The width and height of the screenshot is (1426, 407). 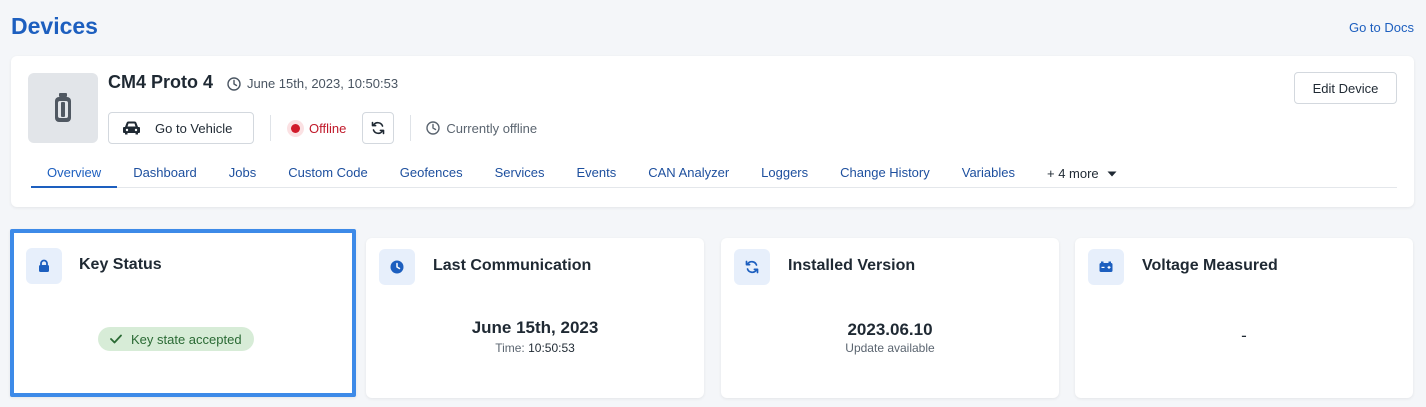 I want to click on device-icon, so click(x=63, y=107).